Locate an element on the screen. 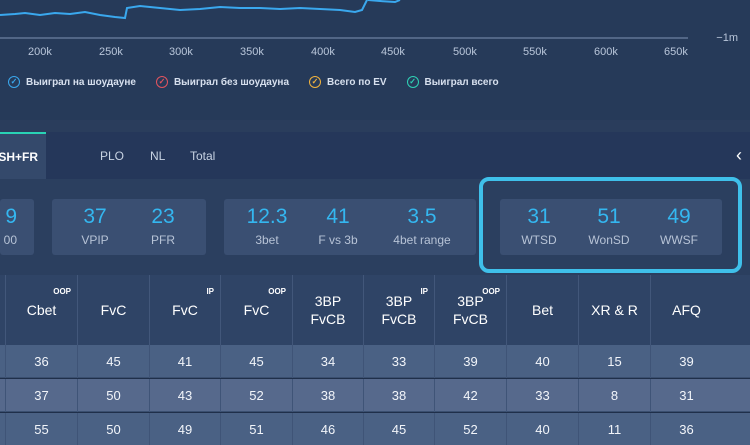  column-header: AFQ is located at coordinates (686, 310).